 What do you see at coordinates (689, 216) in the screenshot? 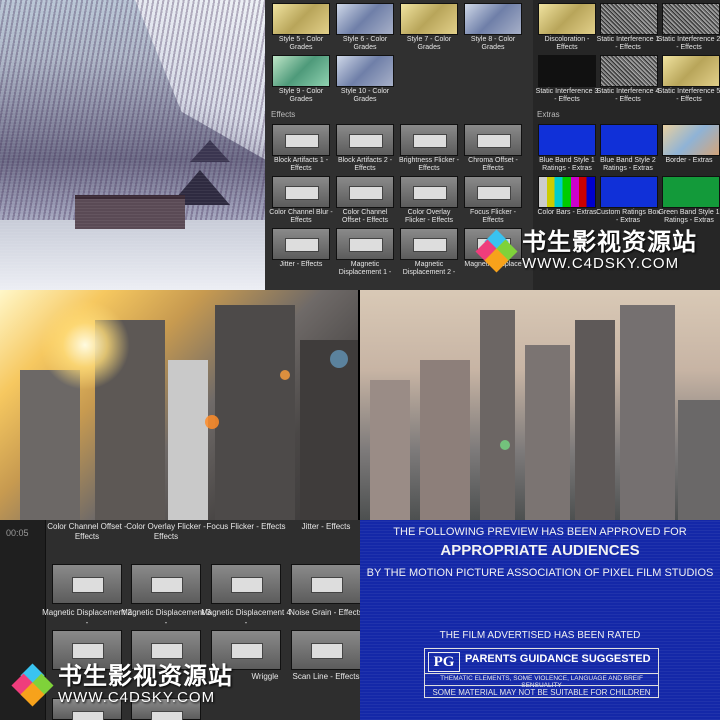
I see `thumbnail-caption: Green Band Style 1 Ratings - Extras` at bounding box center [689, 216].